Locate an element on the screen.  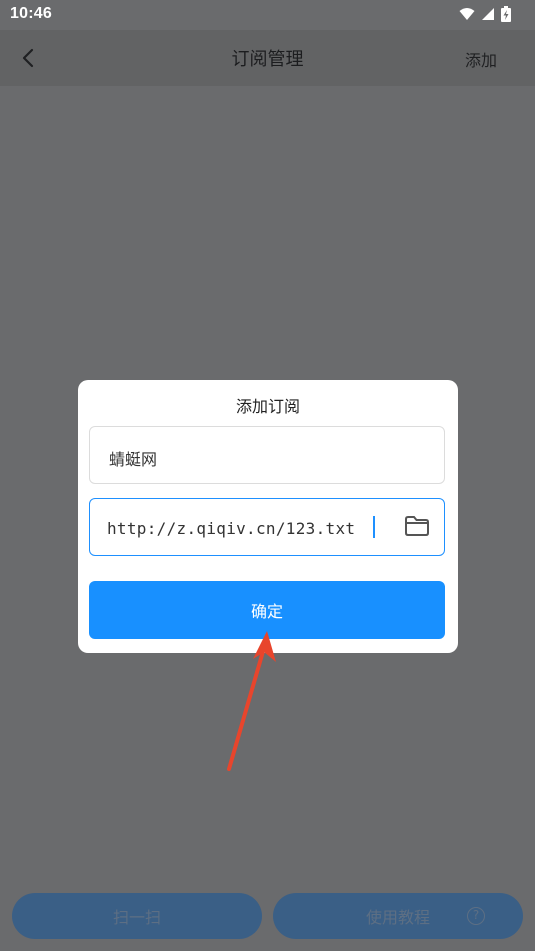
status-icons is located at coordinates (485, 14).